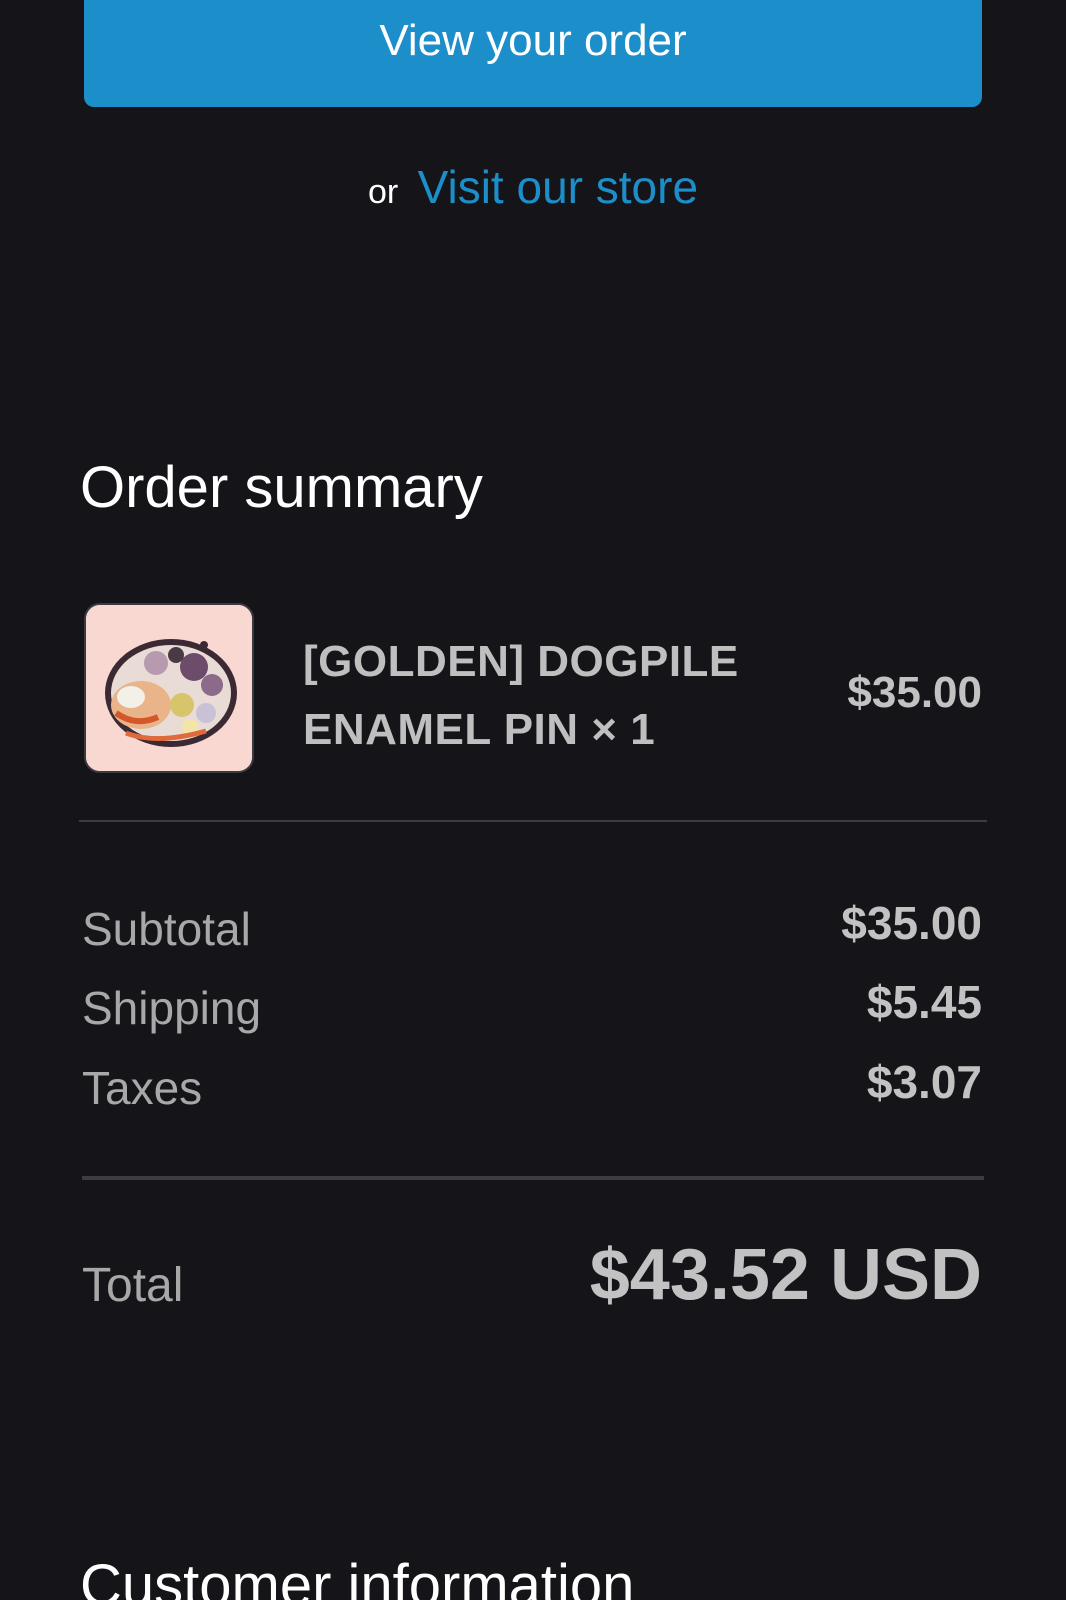 The image size is (1066, 1600). I want to click on divider, so click(533, 821).